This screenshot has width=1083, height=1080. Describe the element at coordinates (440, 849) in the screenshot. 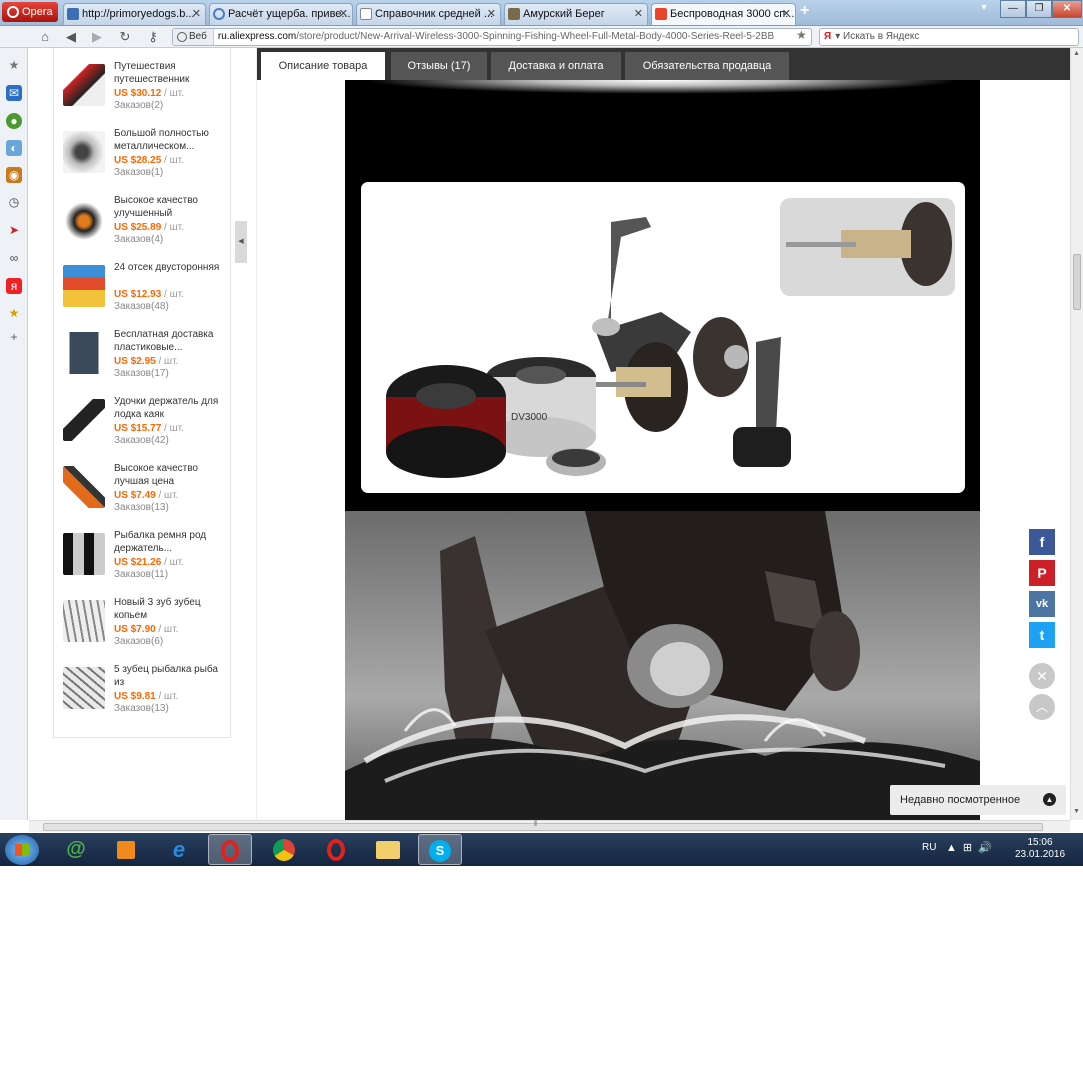

I see `skype-taskbar-icon: S` at that location.